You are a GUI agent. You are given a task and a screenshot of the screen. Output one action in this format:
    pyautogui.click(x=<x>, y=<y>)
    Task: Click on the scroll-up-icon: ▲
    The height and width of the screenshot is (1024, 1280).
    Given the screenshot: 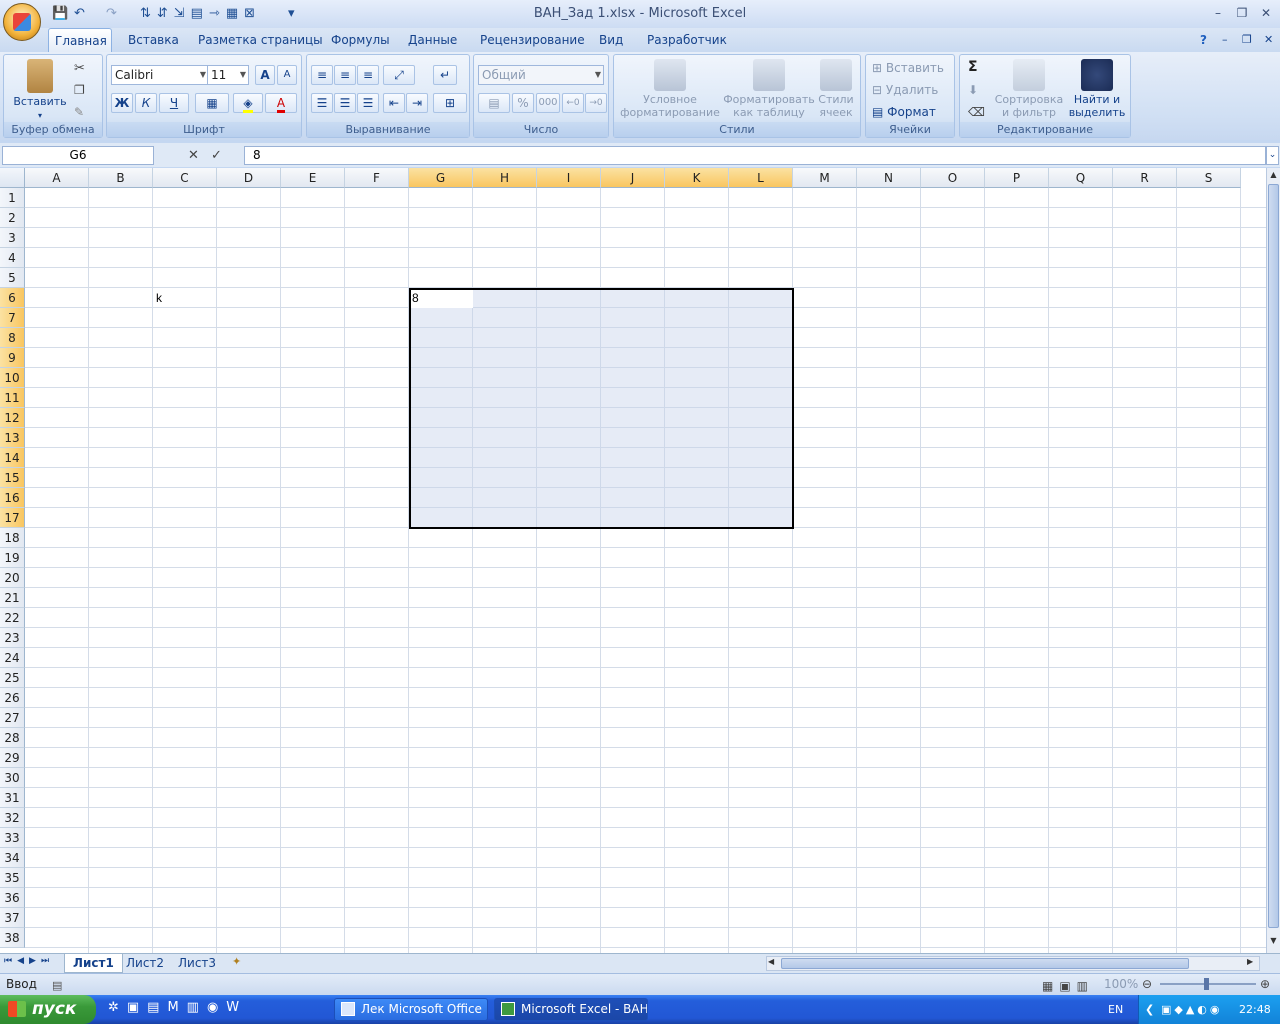 What is the action you would take?
    pyautogui.click(x=1273, y=177)
    